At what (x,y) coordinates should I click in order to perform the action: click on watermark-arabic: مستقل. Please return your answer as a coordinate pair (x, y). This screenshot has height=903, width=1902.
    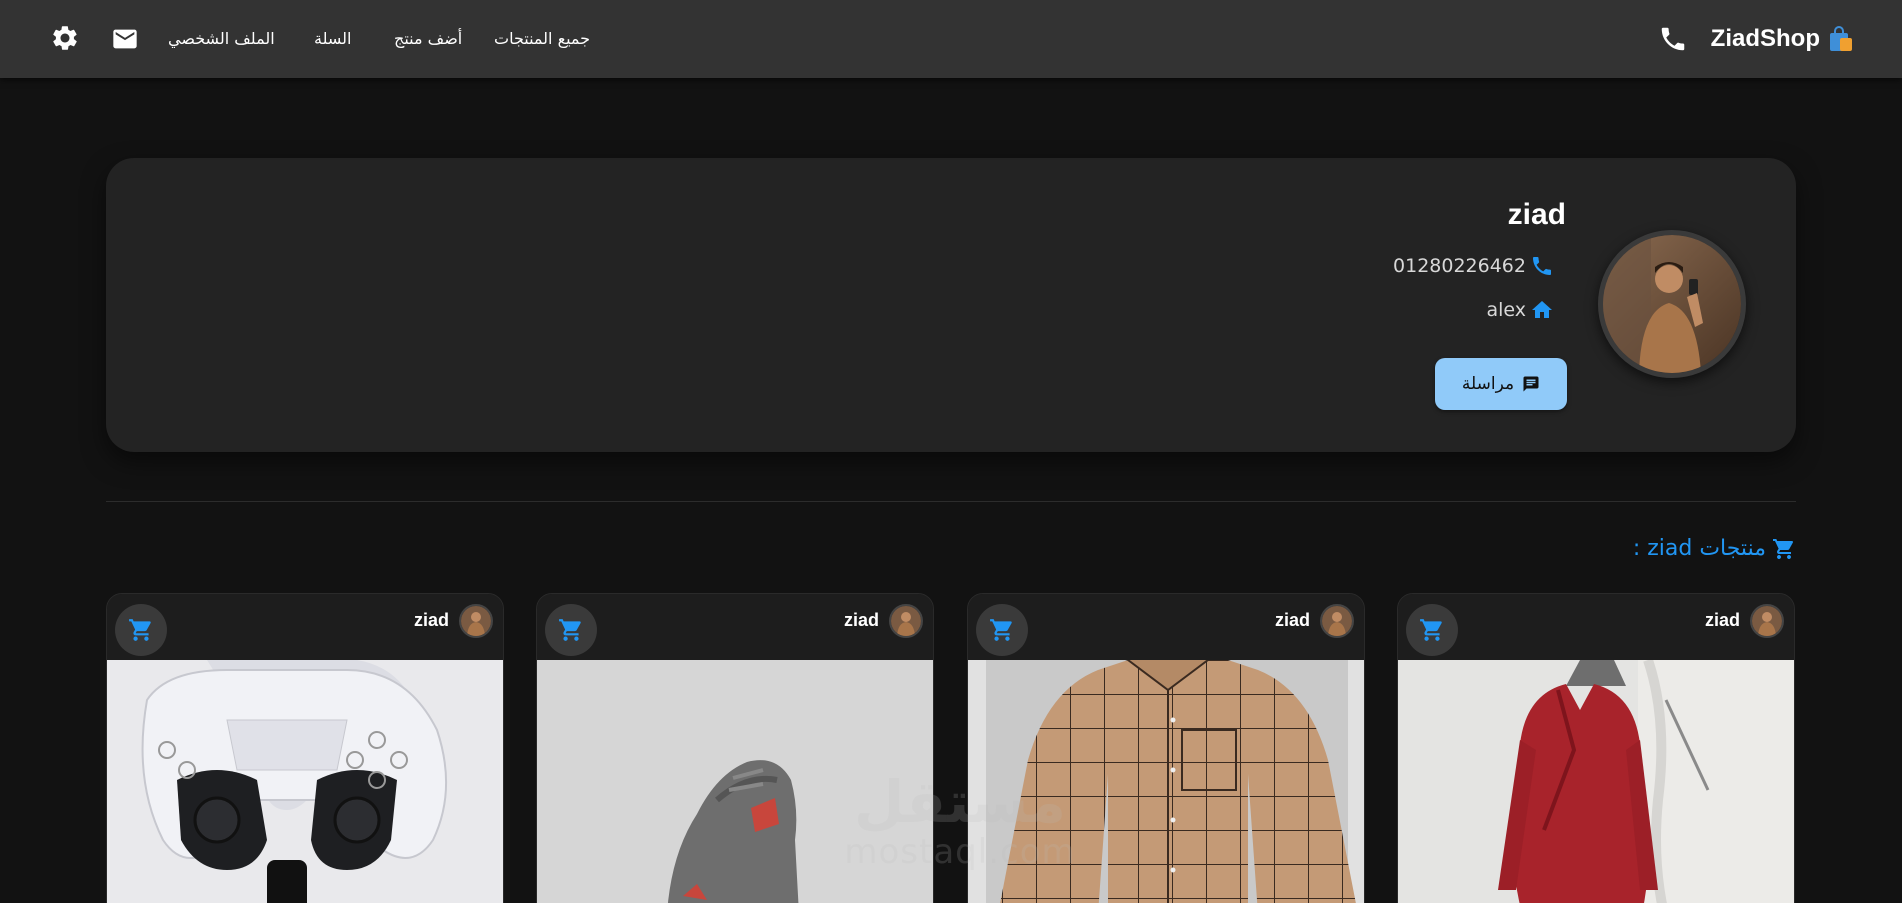
    Looking at the image, I should click on (960, 802).